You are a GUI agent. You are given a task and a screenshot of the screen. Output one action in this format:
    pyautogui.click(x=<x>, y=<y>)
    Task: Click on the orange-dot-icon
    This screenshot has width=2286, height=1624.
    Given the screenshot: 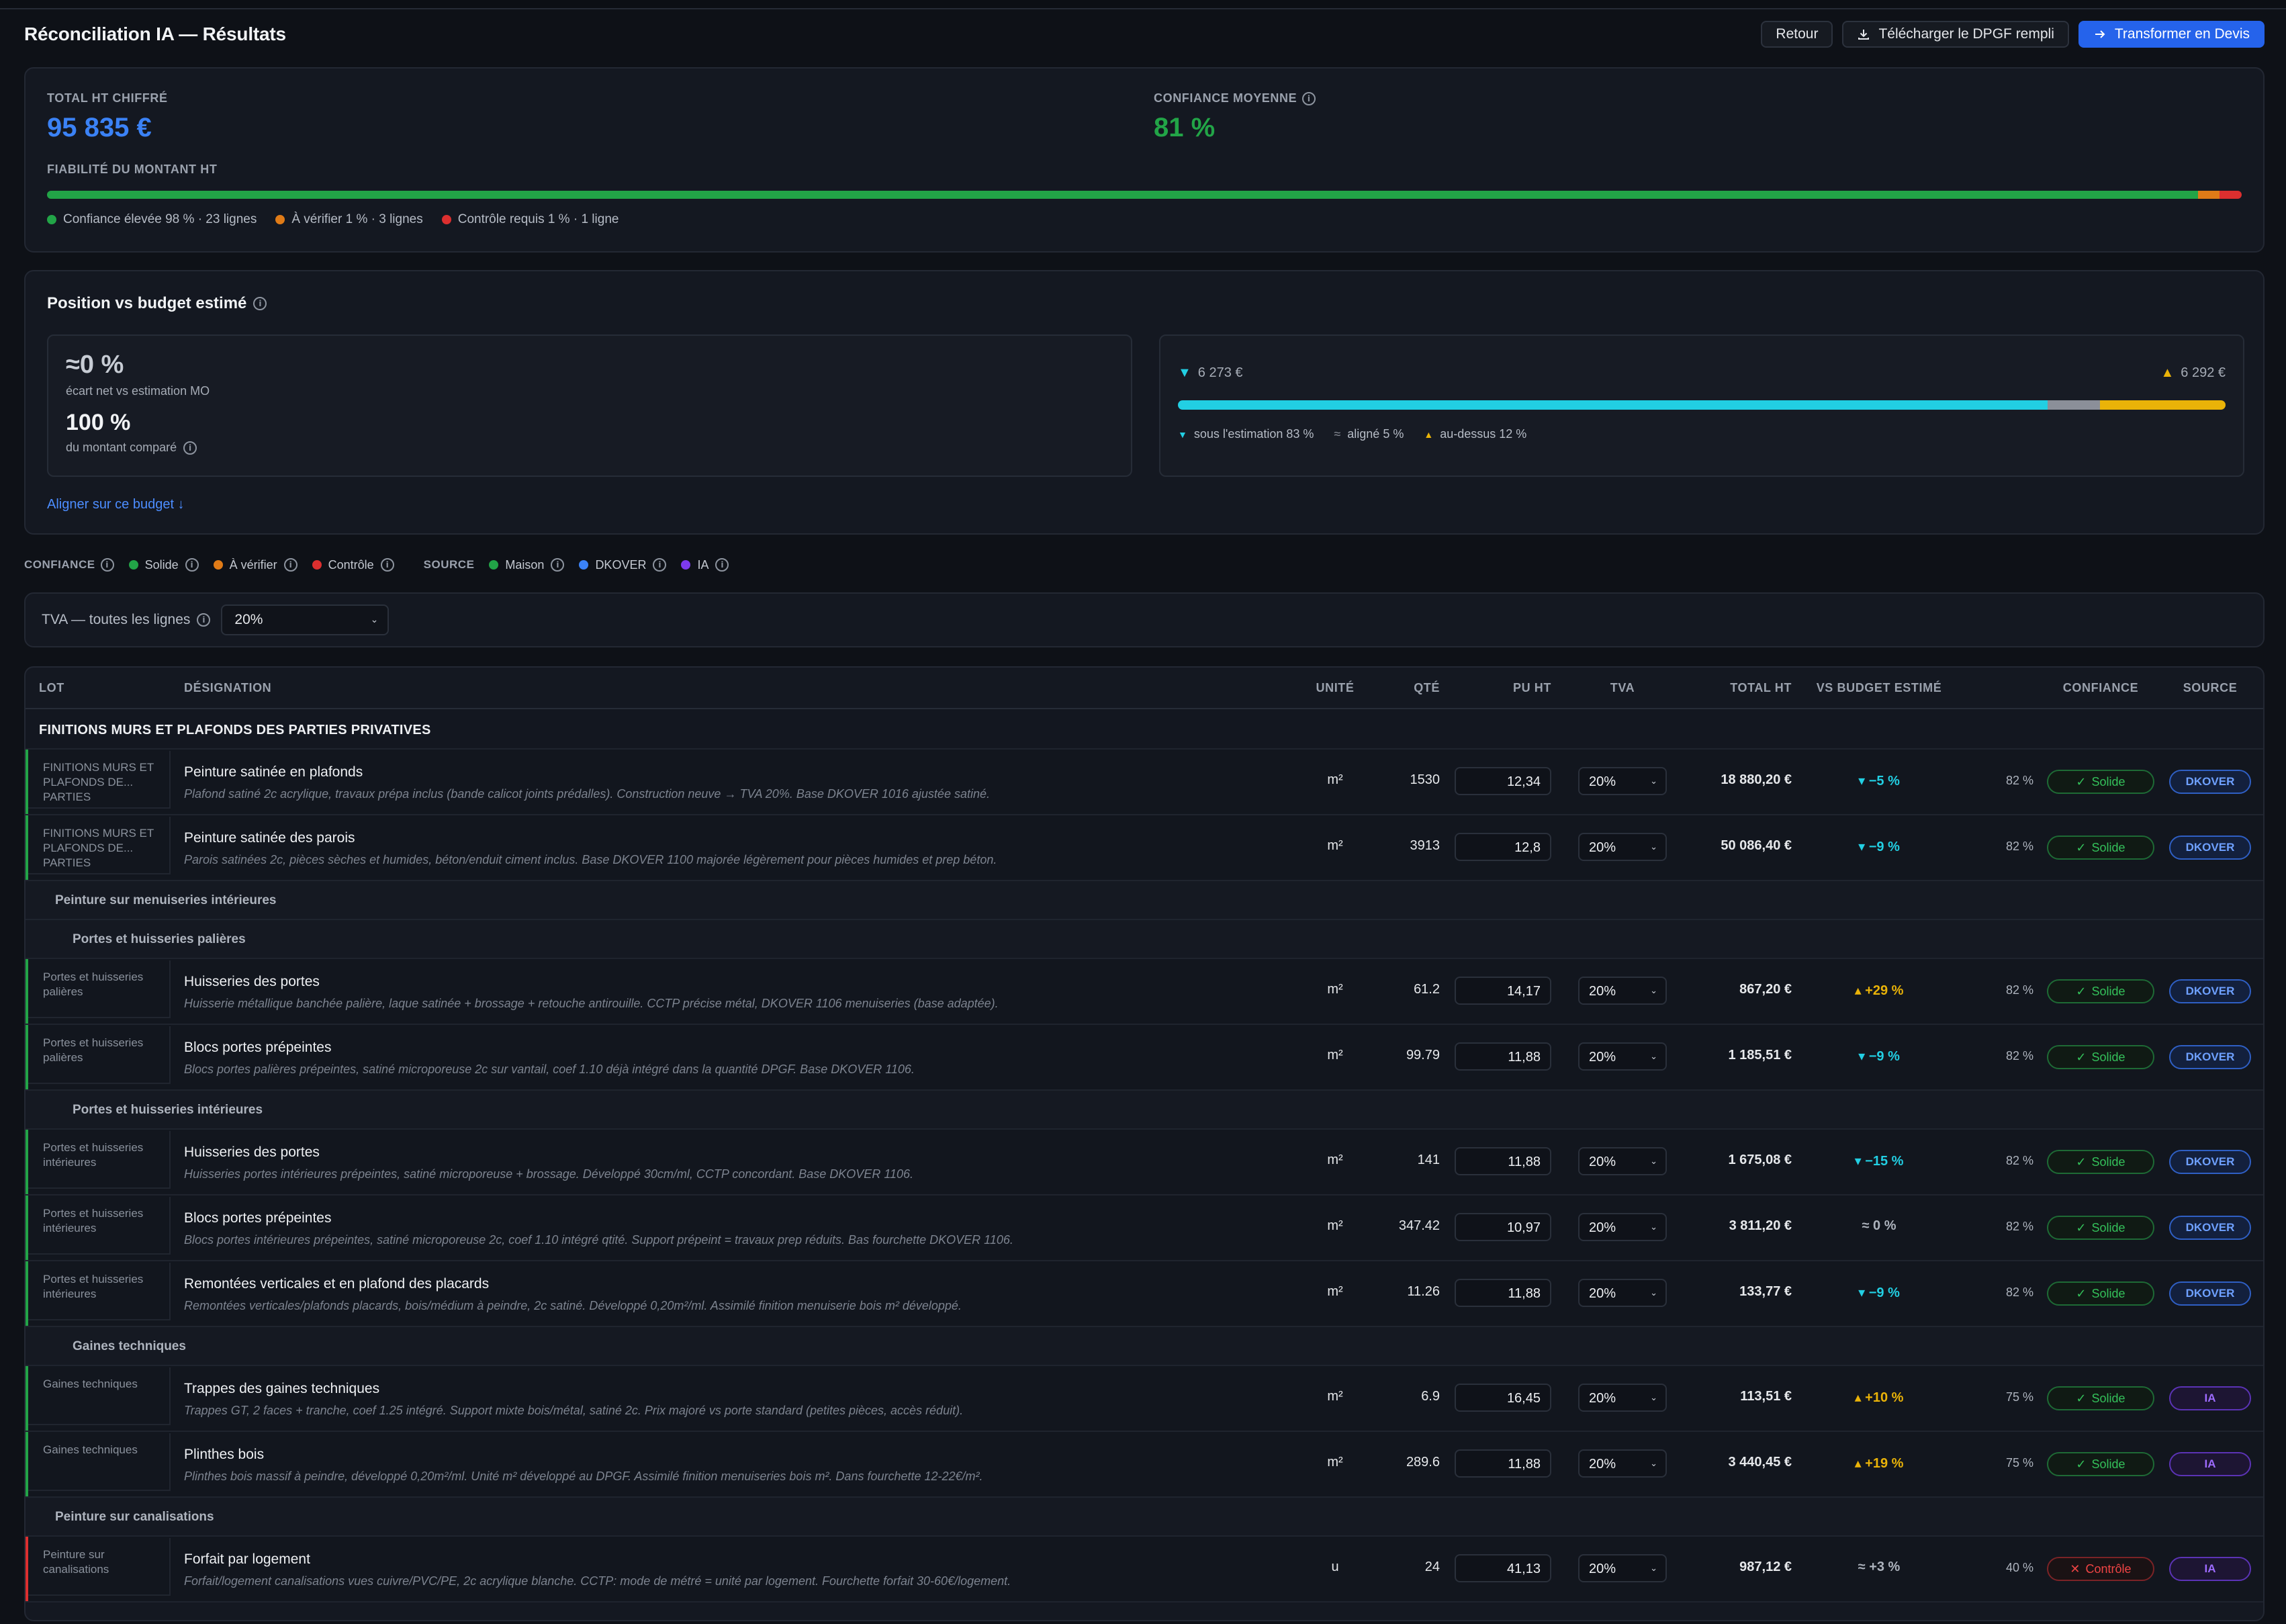 What is the action you would take?
    pyautogui.click(x=218, y=565)
    